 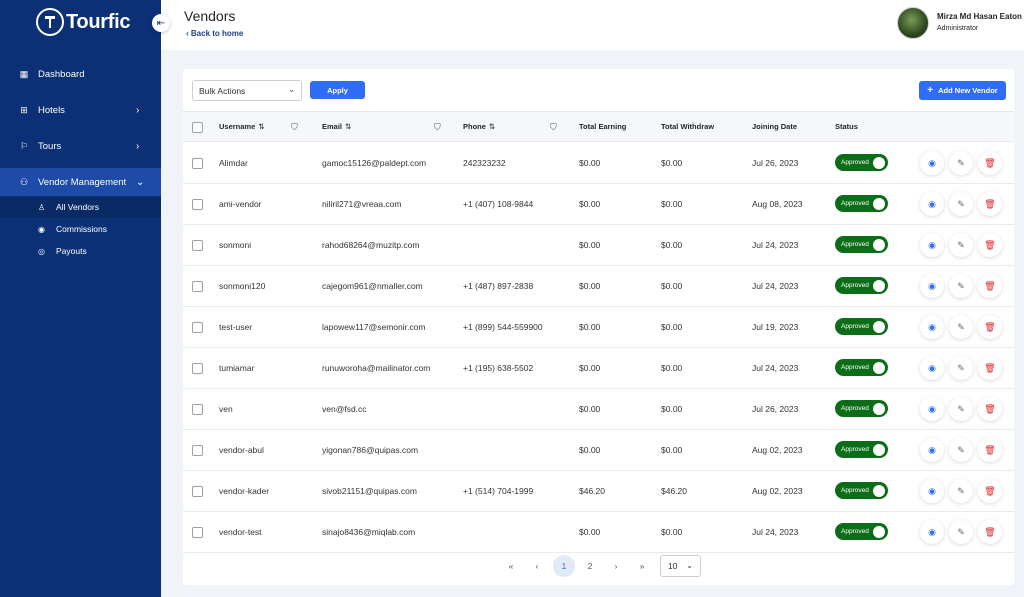 I want to click on cell-joining-date: Aug 02, 2023, so click(x=777, y=491).